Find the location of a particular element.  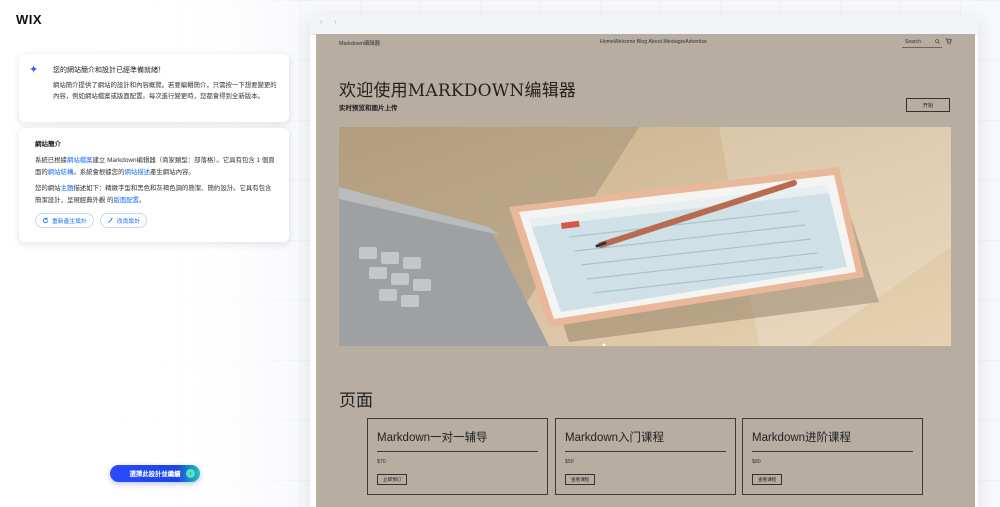

course-price: $50 is located at coordinates (569, 462).